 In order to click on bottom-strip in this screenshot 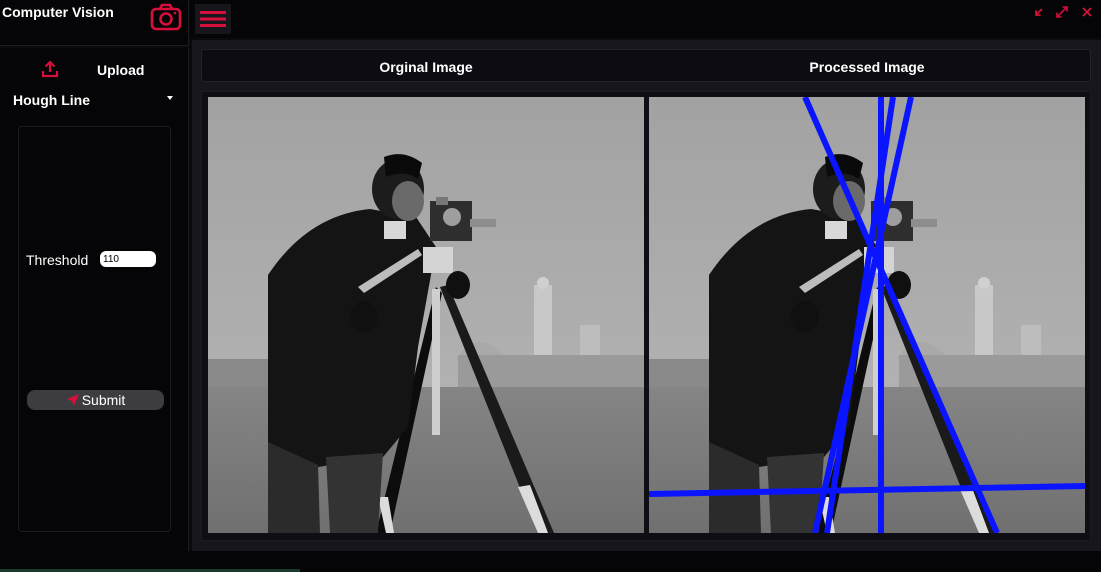, I will do `click(550, 561)`.